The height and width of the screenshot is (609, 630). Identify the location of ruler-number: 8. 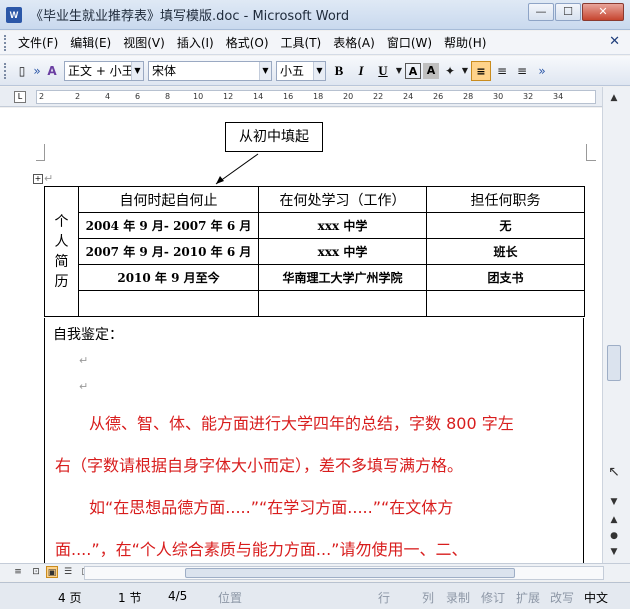
(168, 96).